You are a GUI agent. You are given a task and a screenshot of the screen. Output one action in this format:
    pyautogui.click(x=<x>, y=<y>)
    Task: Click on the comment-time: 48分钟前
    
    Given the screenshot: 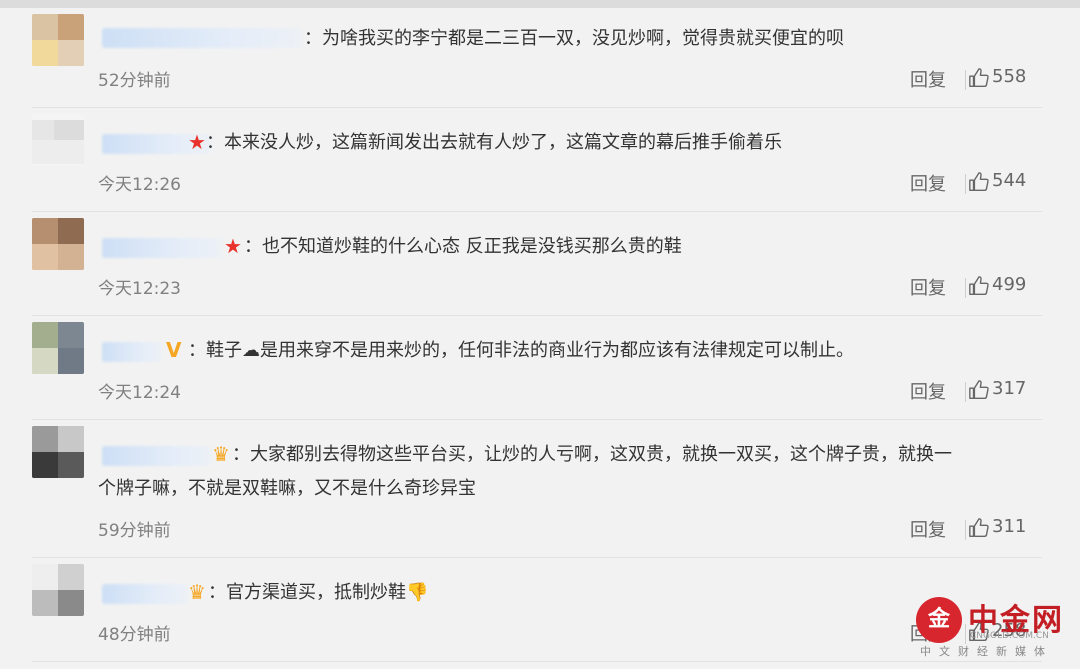 What is the action you would take?
    pyautogui.click(x=134, y=635)
    